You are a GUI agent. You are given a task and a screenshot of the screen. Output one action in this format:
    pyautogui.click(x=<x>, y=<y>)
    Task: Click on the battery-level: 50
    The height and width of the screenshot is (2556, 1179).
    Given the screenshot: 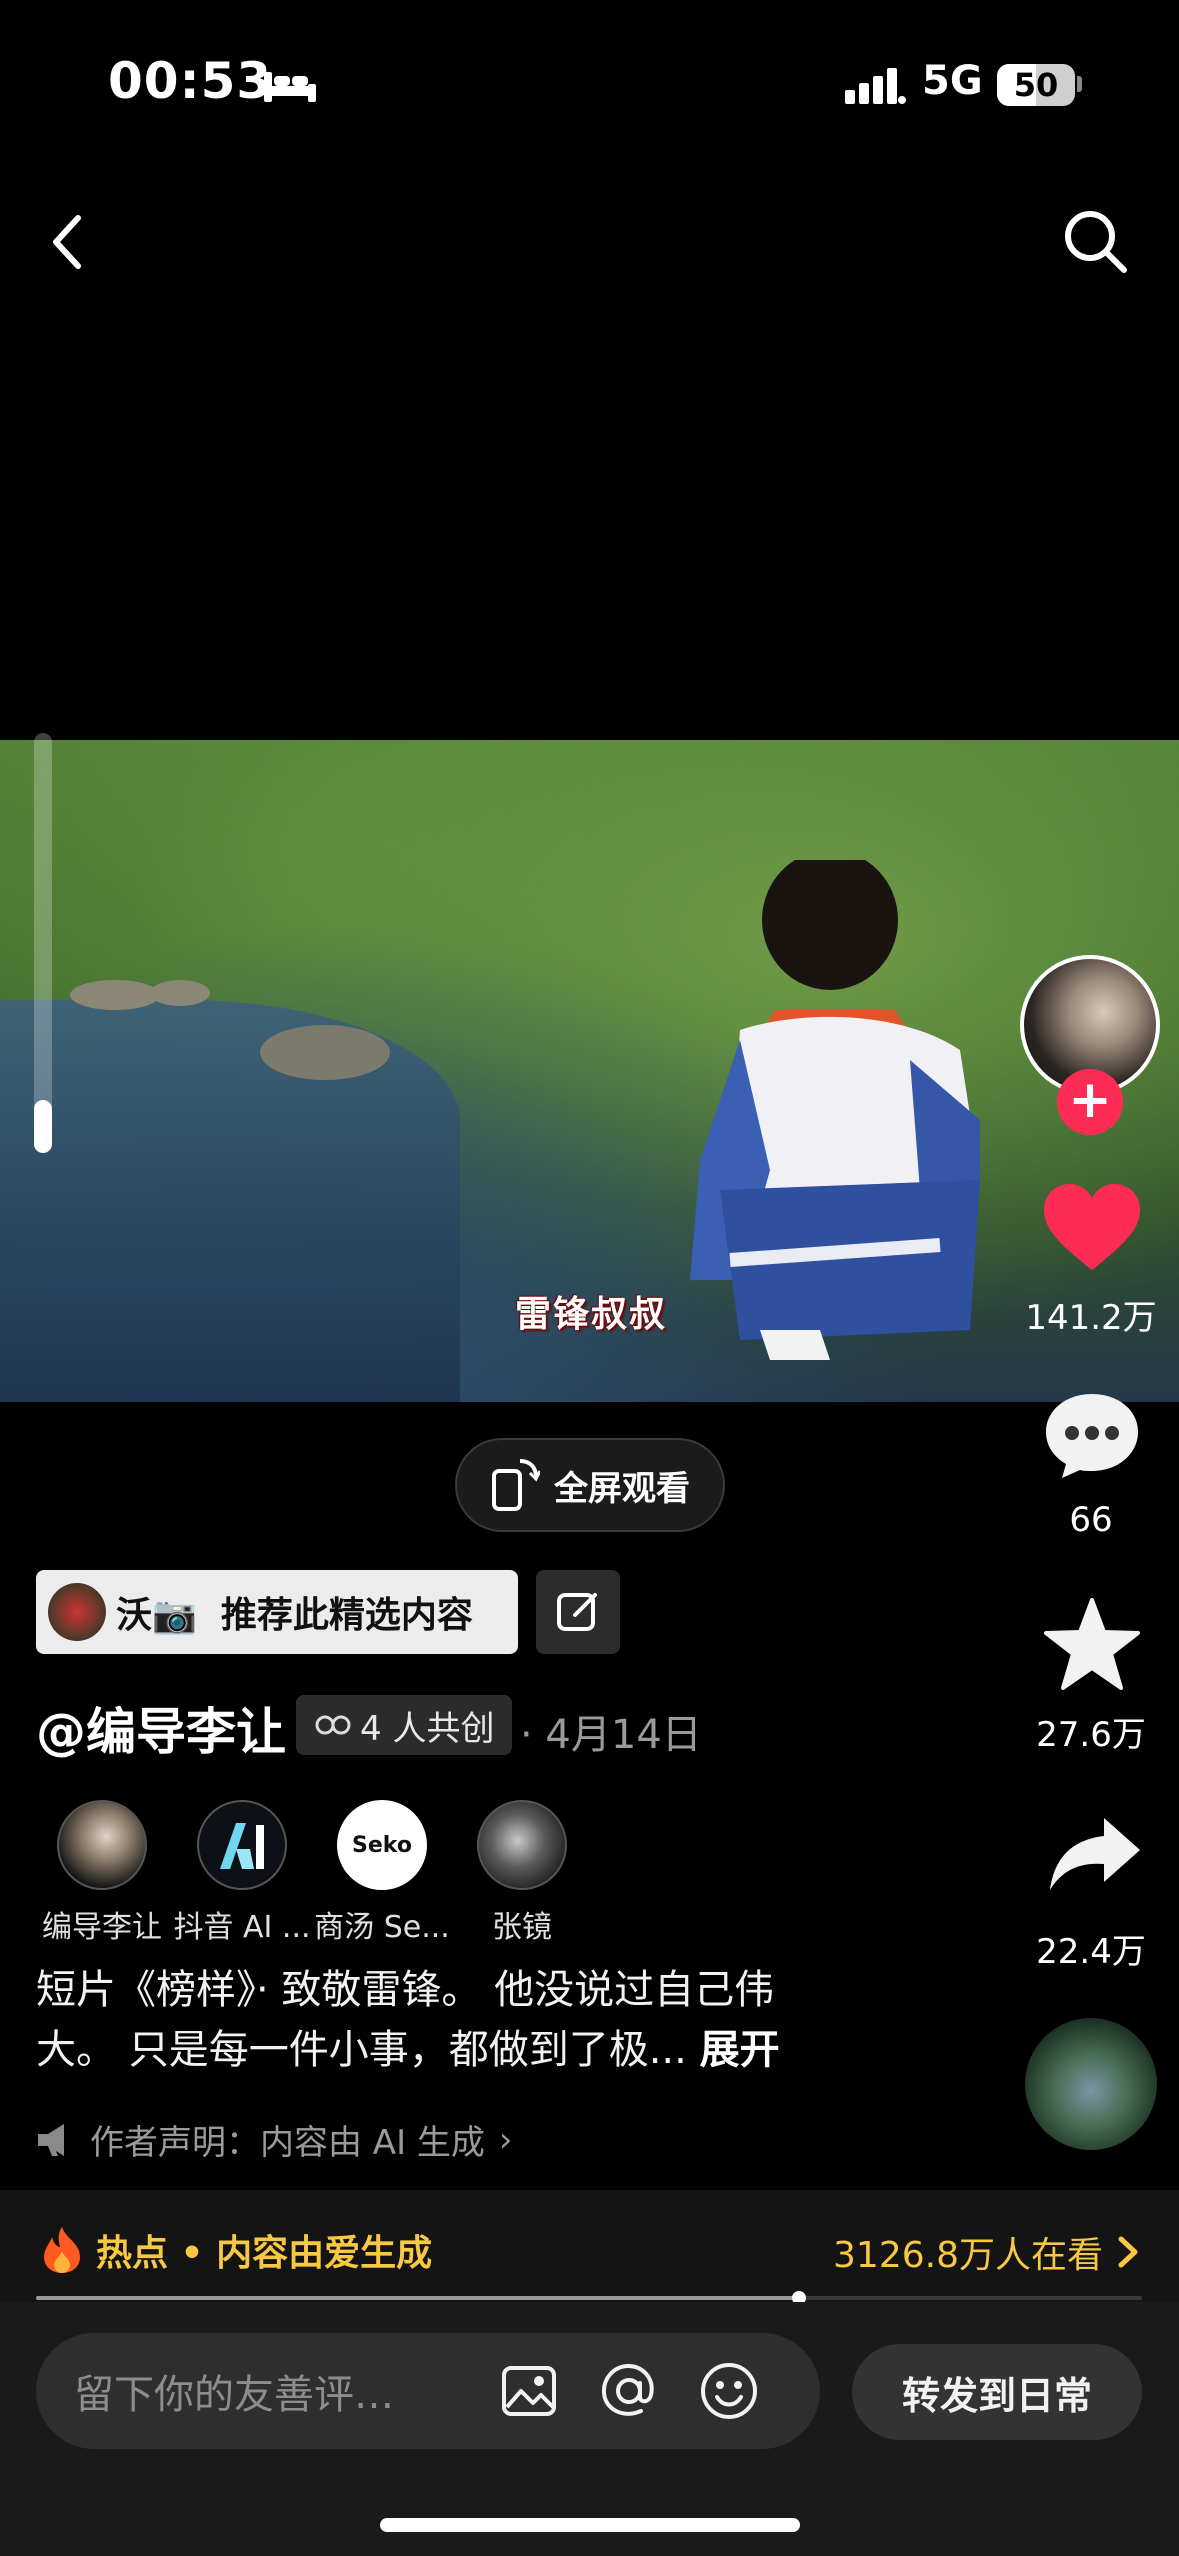 What is the action you would take?
    pyautogui.click(x=1036, y=85)
    